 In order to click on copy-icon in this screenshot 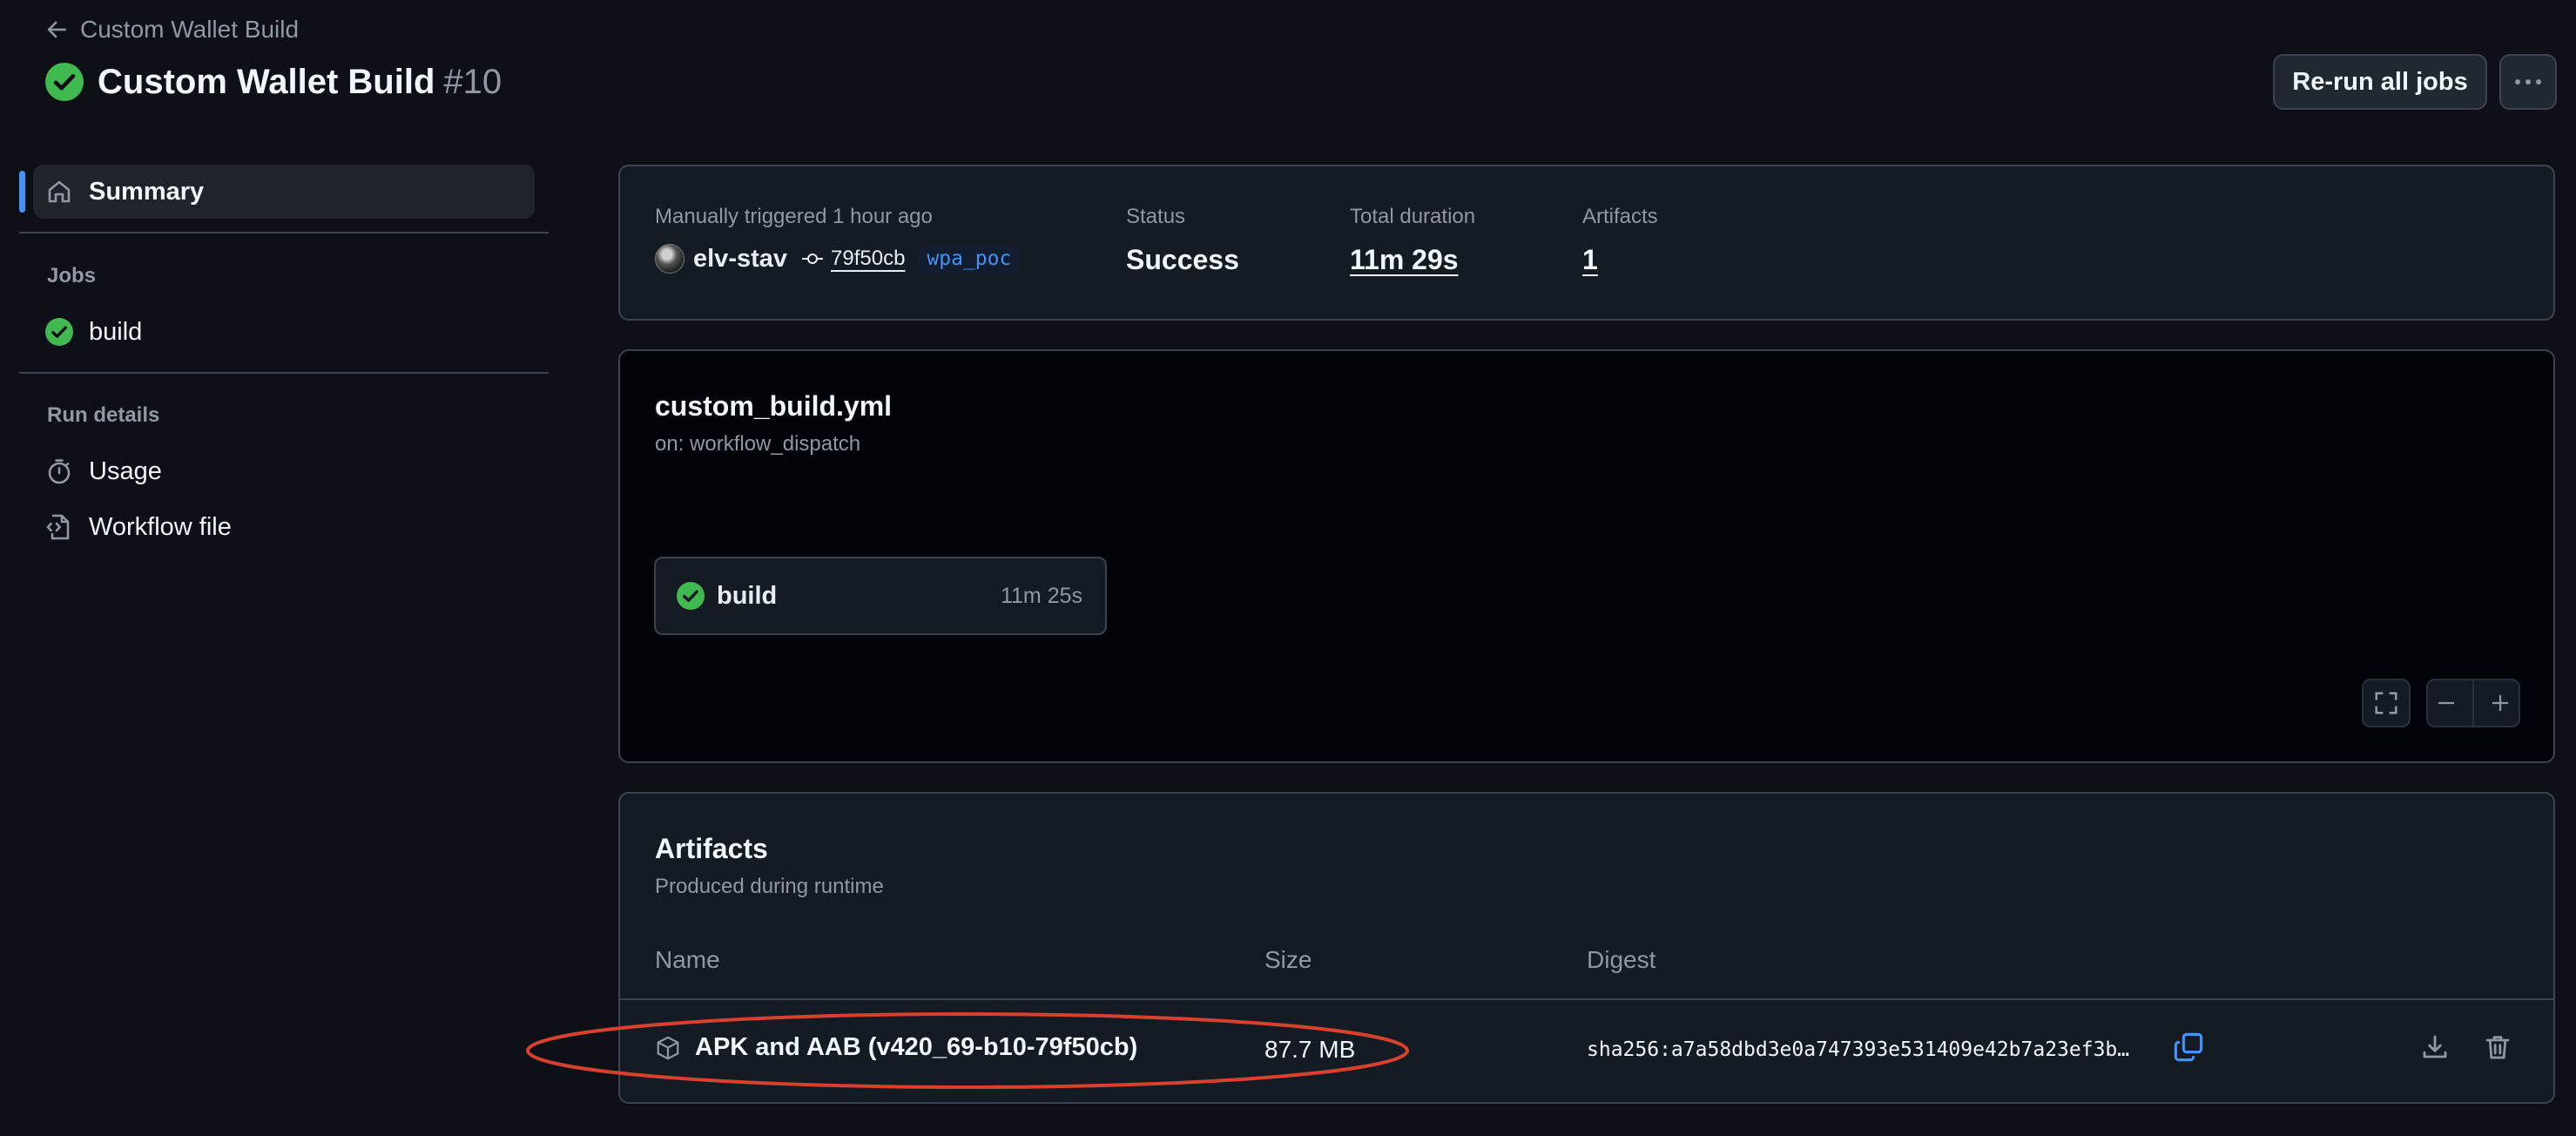, I will do `click(2188, 1047)`.